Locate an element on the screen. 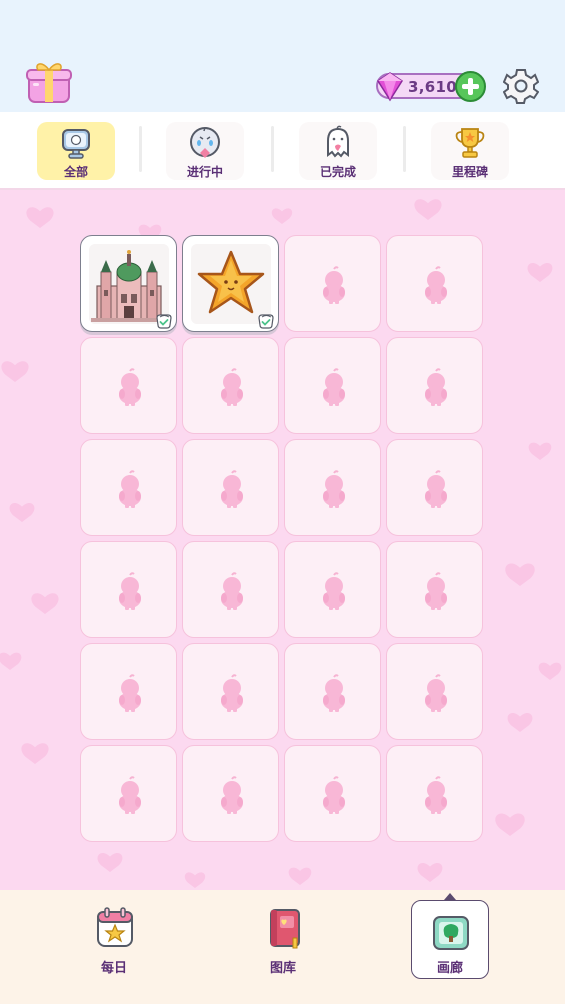 This screenshot has height=1004, width=565. filter-tab-label: 已完成 is located at coordinates (337, 172).